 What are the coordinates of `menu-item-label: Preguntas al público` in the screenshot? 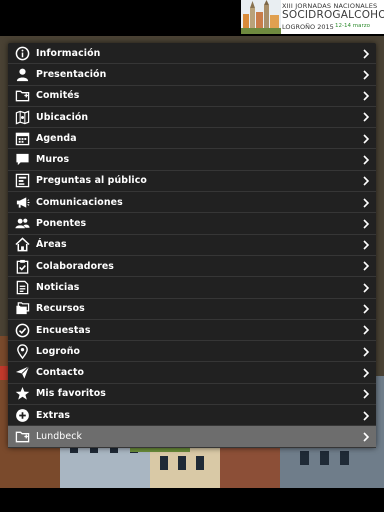 It's located at (91, 181).